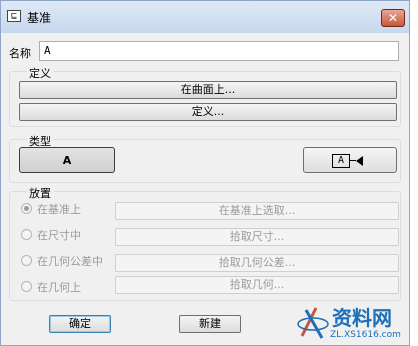  What do you see at coordinates (205, 17) in the screenshot?
I see `title-bar: ⊑ 基准 ✕` at bounding box center [205, 17].